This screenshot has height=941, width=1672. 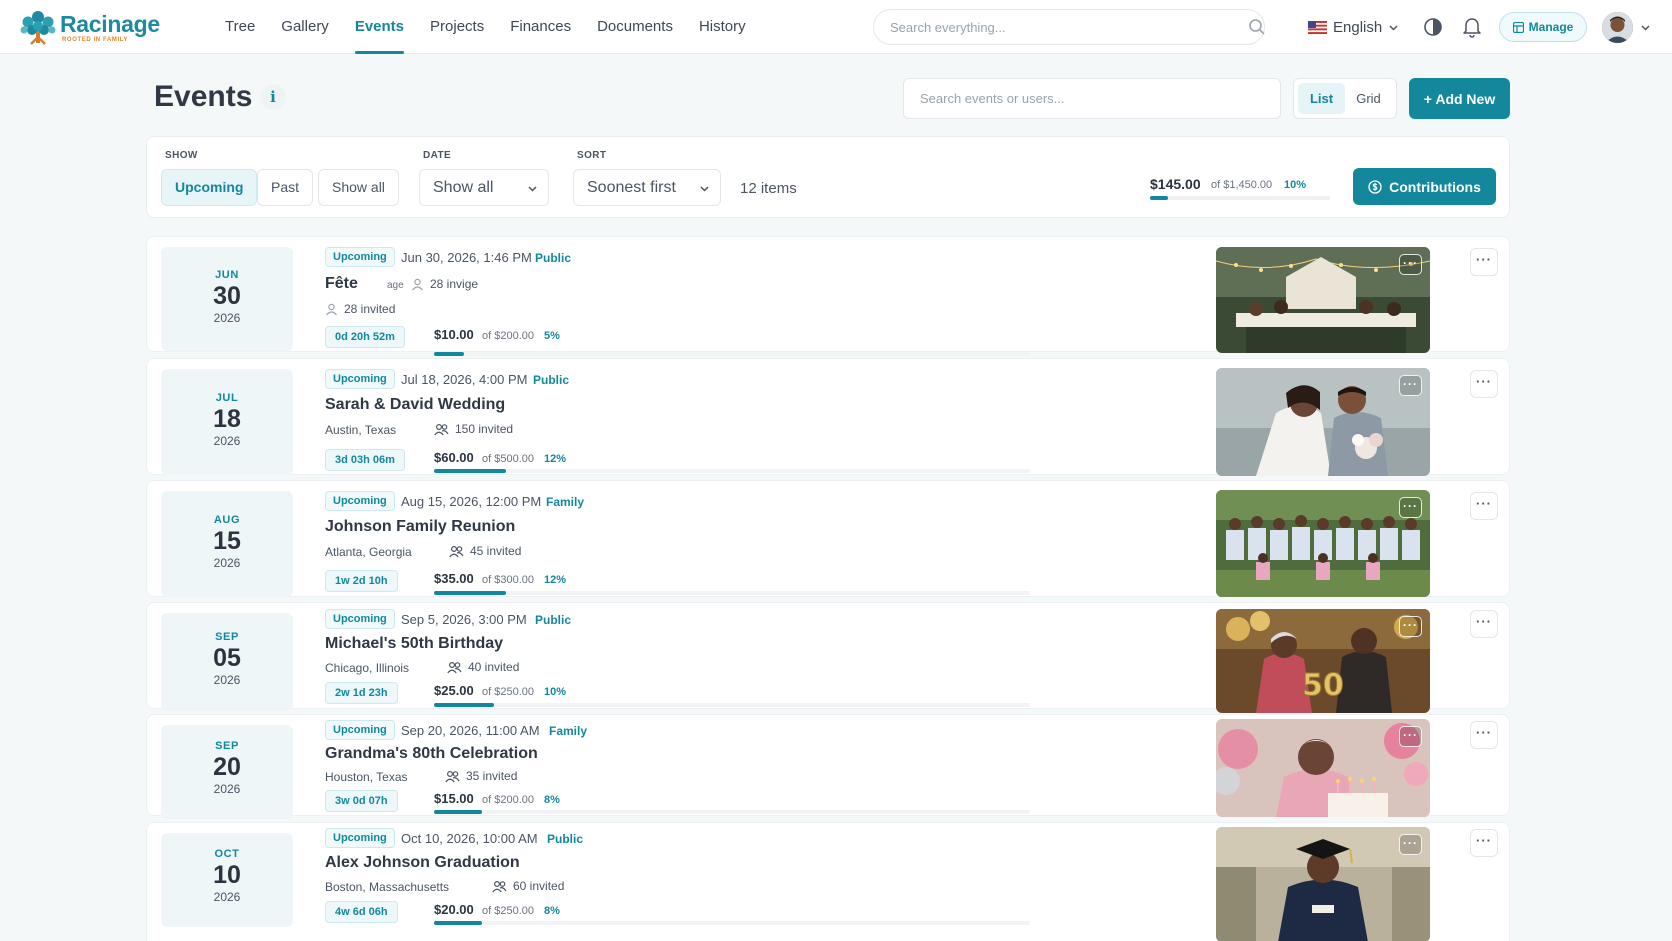 I want to click on progress-percent: 10%, so click(x=555, y=692).